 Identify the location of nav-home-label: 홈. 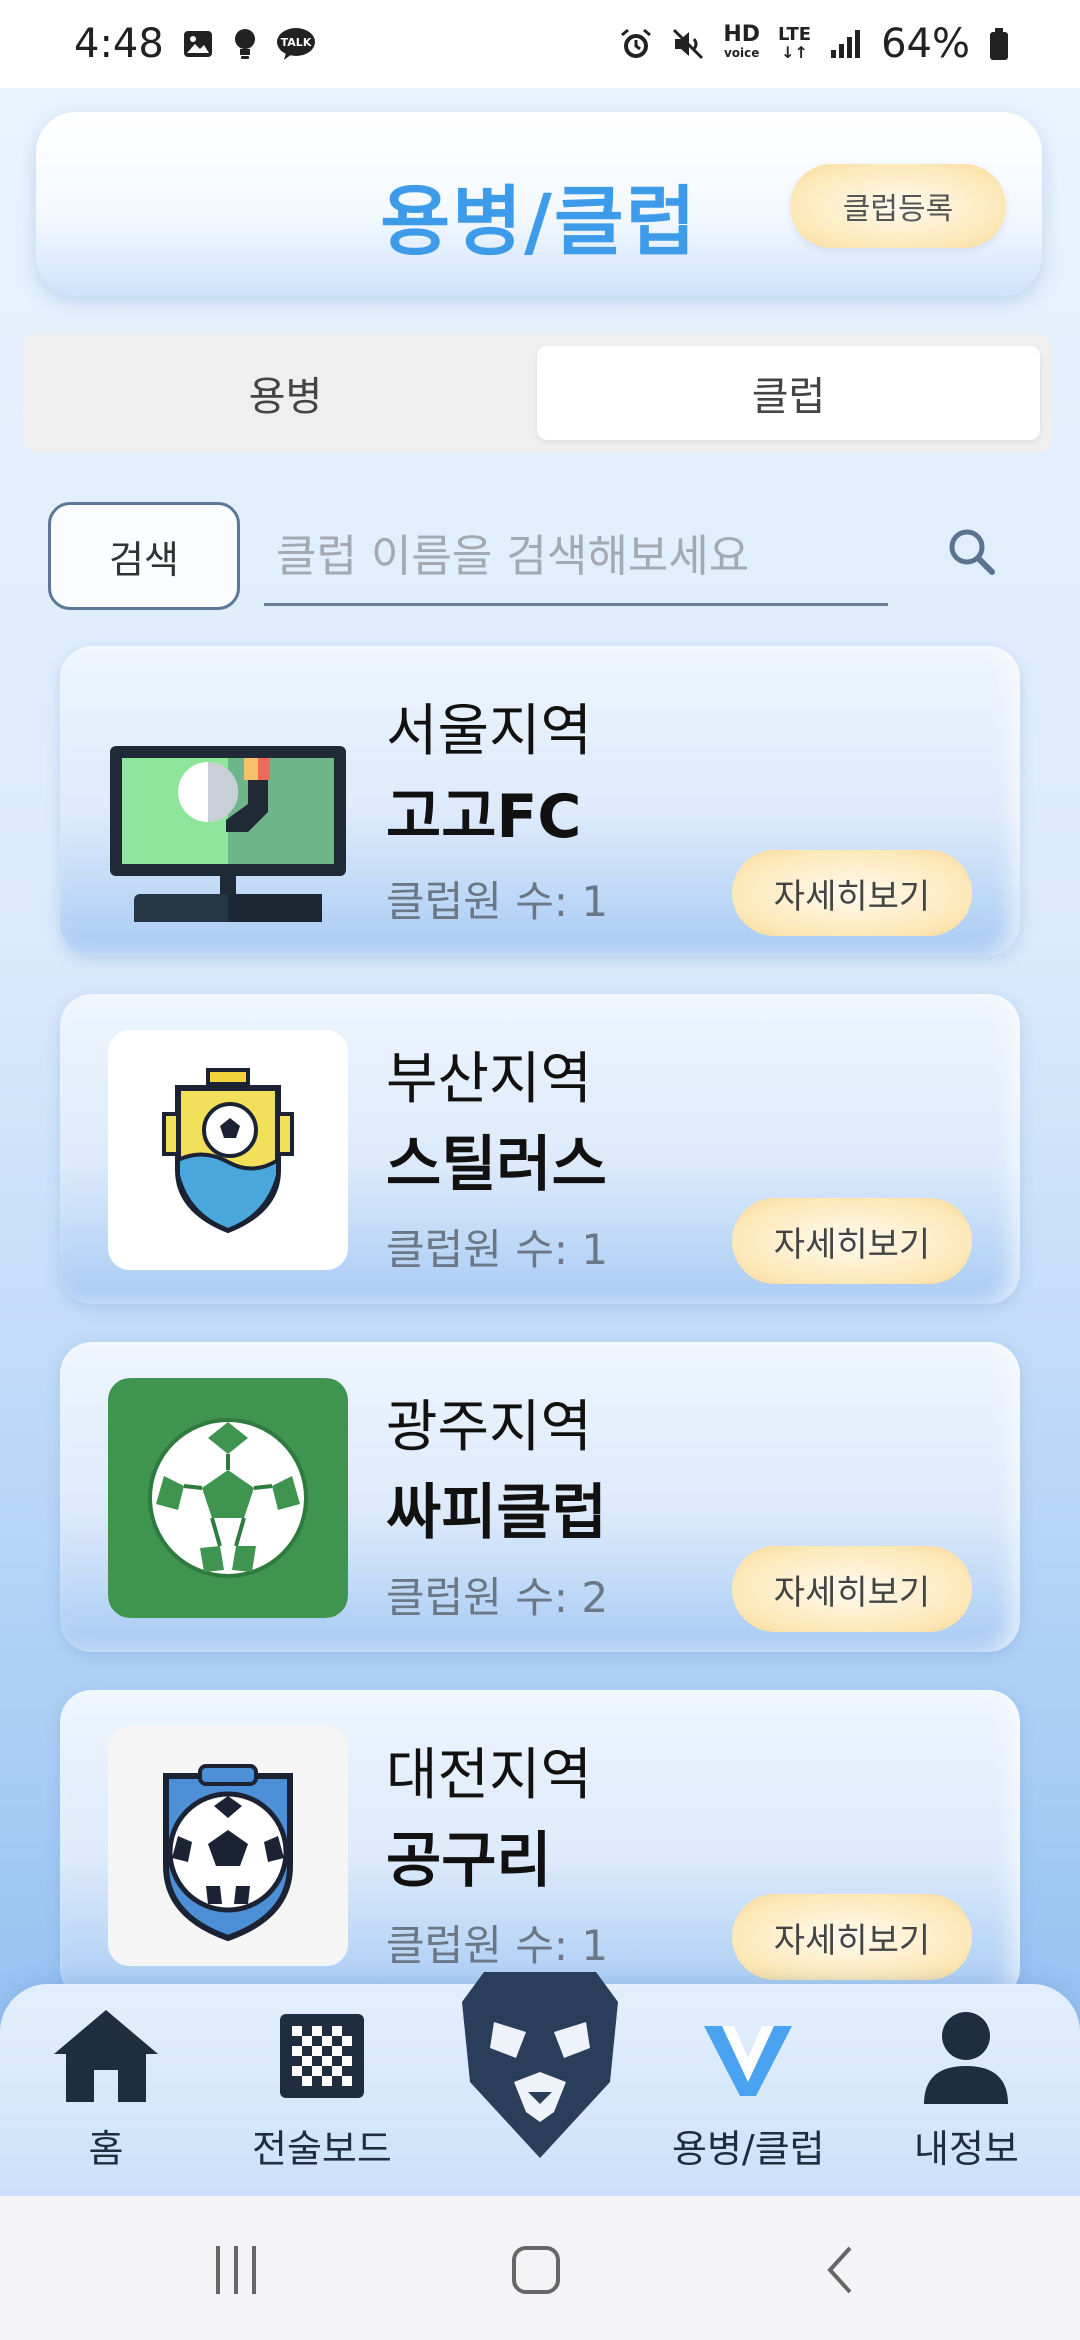
(106, 2149).